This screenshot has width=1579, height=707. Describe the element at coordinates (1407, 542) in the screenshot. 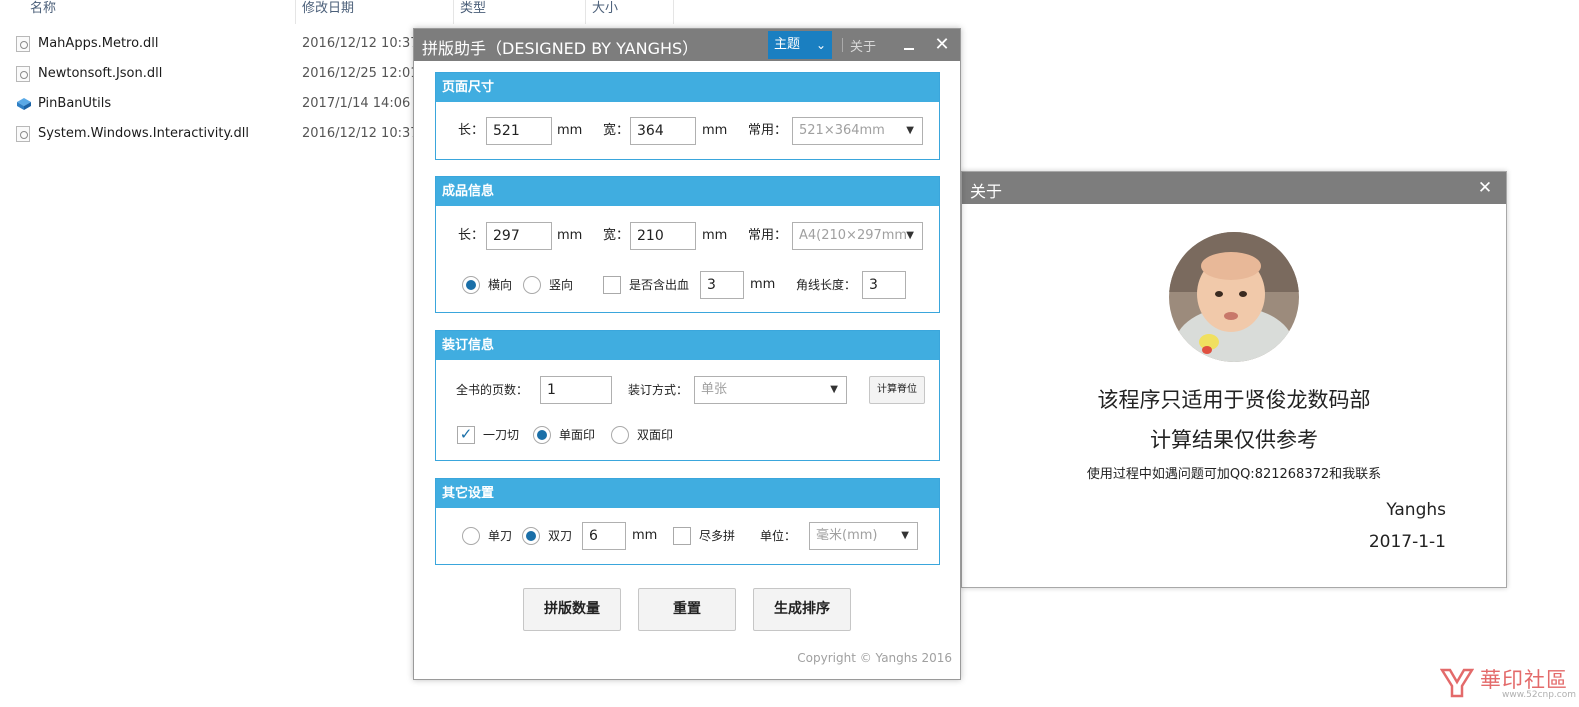

I see `about-date: 2017-1-1` at that location.